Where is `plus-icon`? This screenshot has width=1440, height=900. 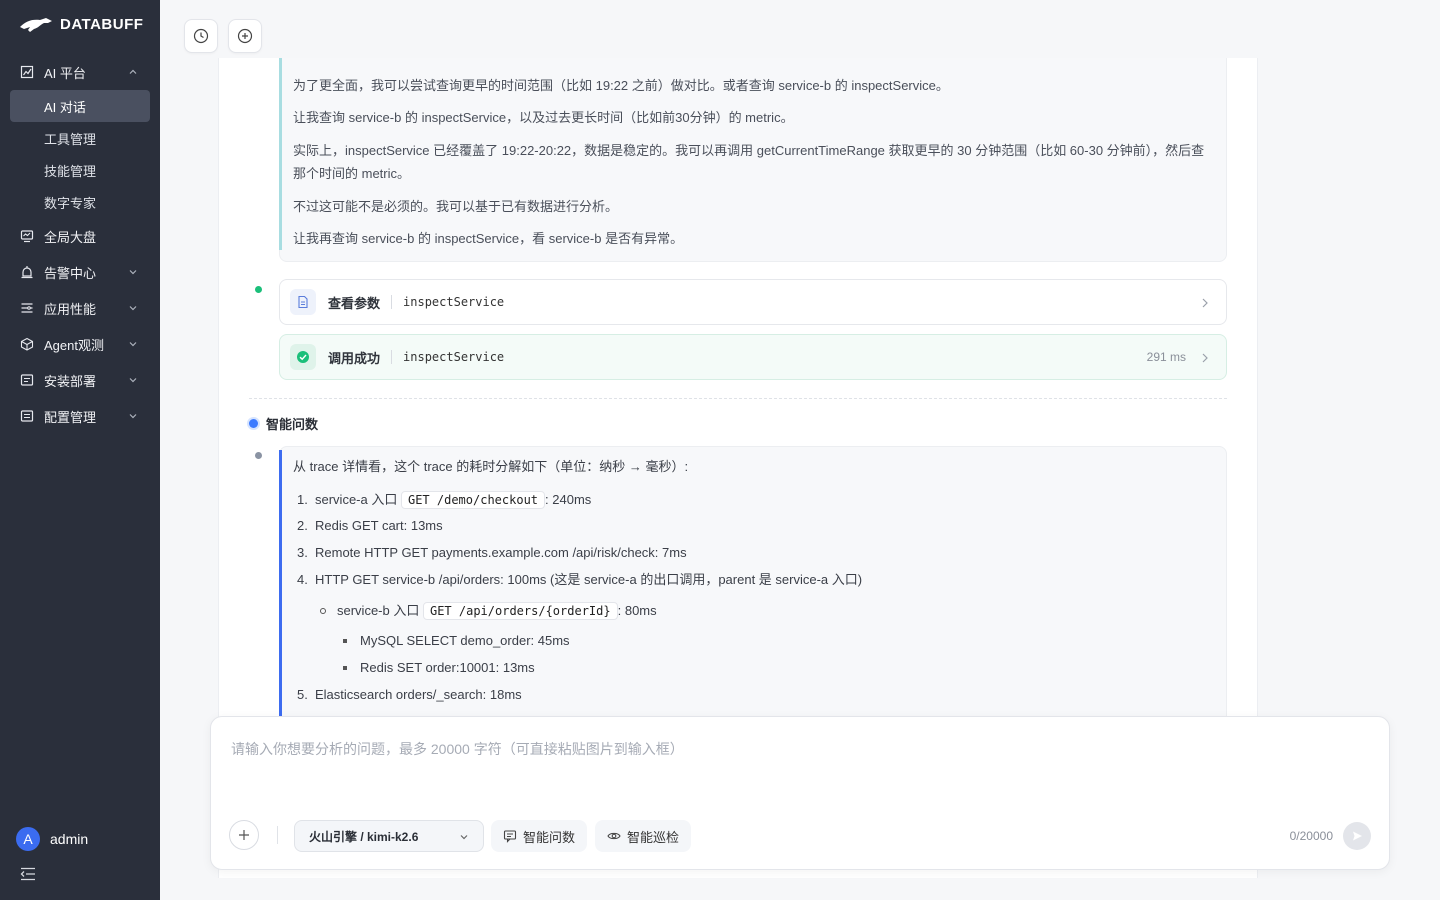
plus-icon is located at coordinates (244, 835).